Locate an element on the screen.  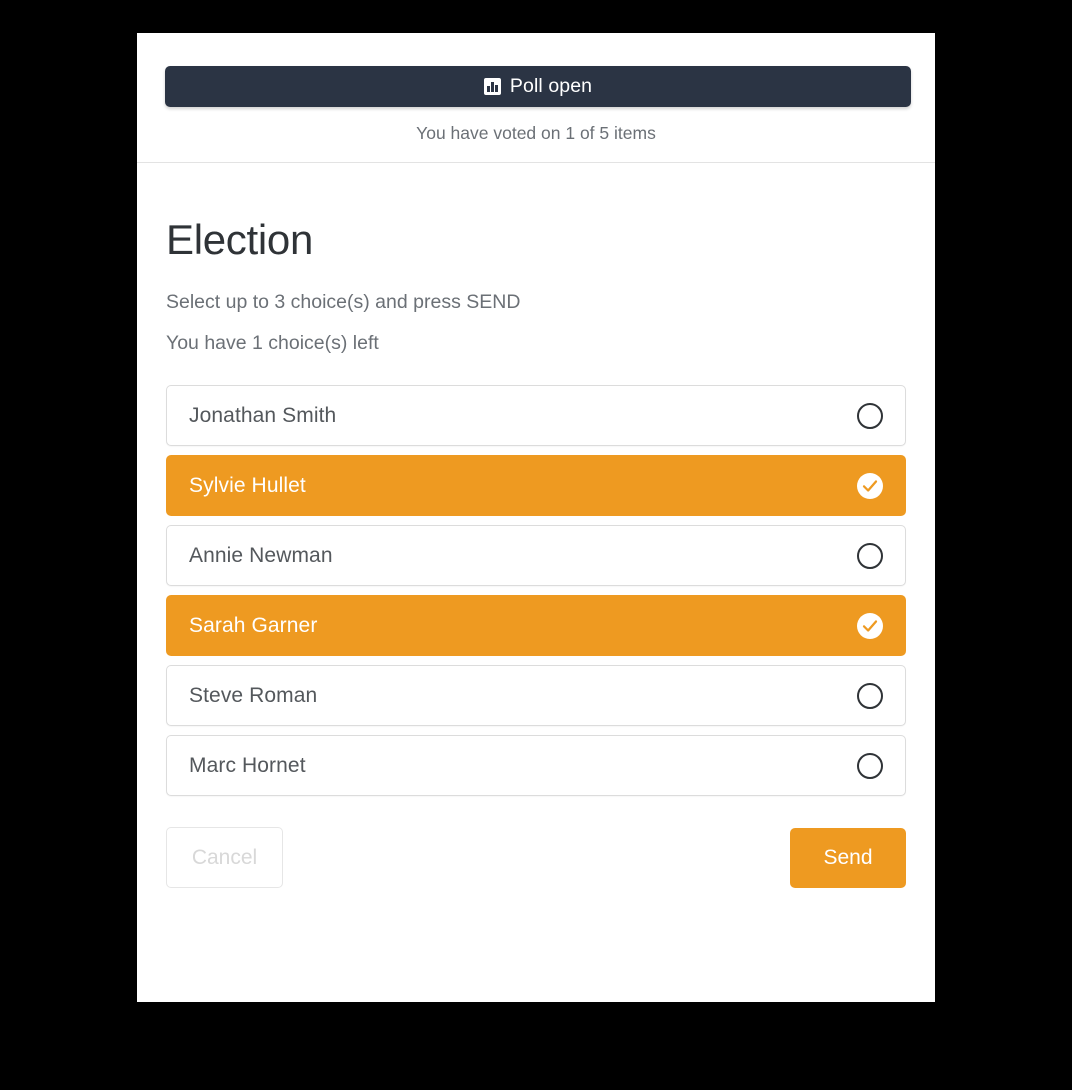
poll-option-row: Jonathan Smith is located at coordinates (536, 415).